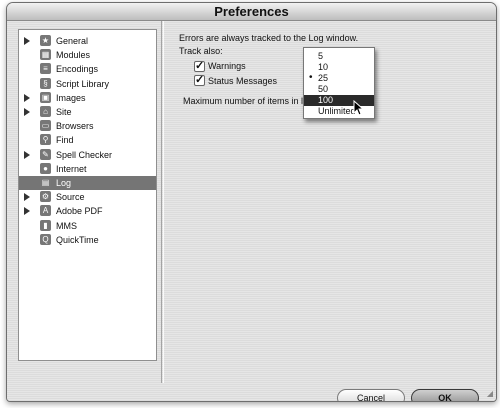 This screenshot has width=500, height=408. Describe the element at coordinates (45, 225) in the screenshot. I see `phone-icon: ▮` at that location.